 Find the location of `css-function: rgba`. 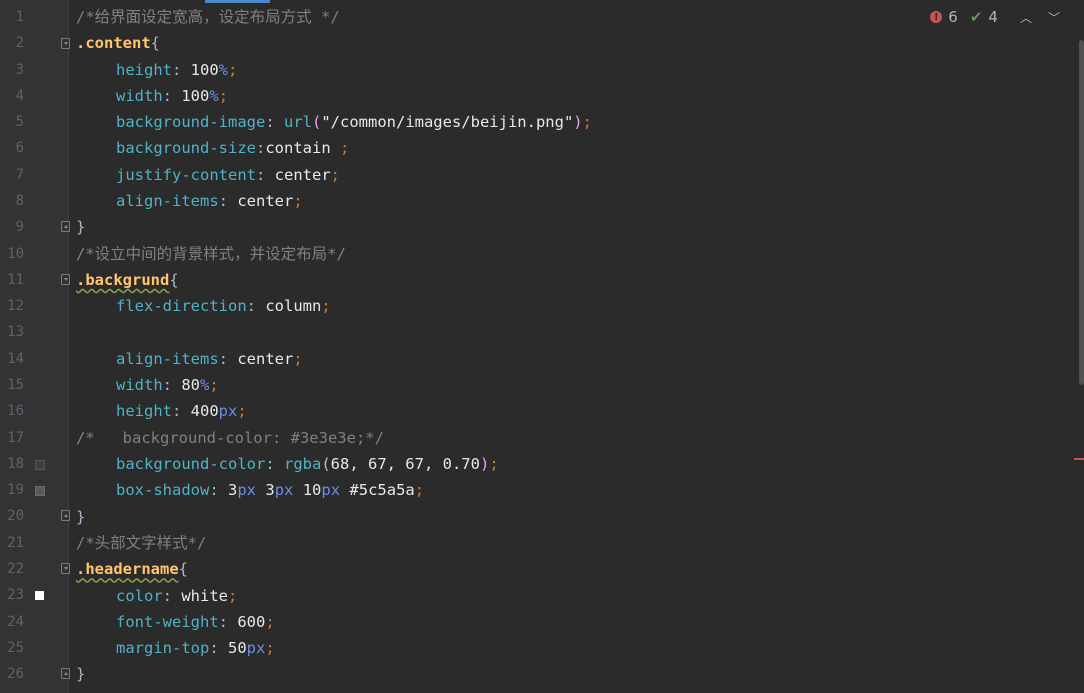

css-function: rgba is located at coordinates (302, 464).